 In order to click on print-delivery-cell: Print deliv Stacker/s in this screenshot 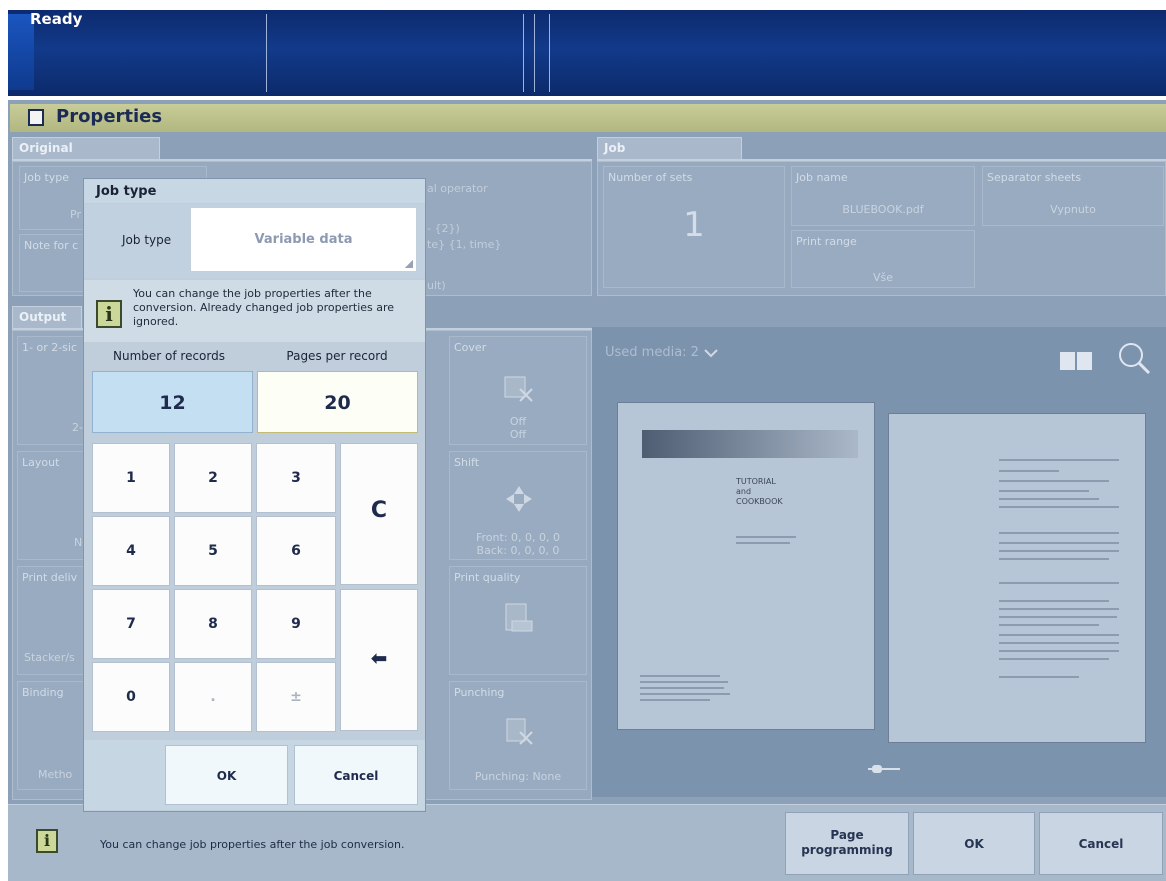, I will do `click(55, 620)`.